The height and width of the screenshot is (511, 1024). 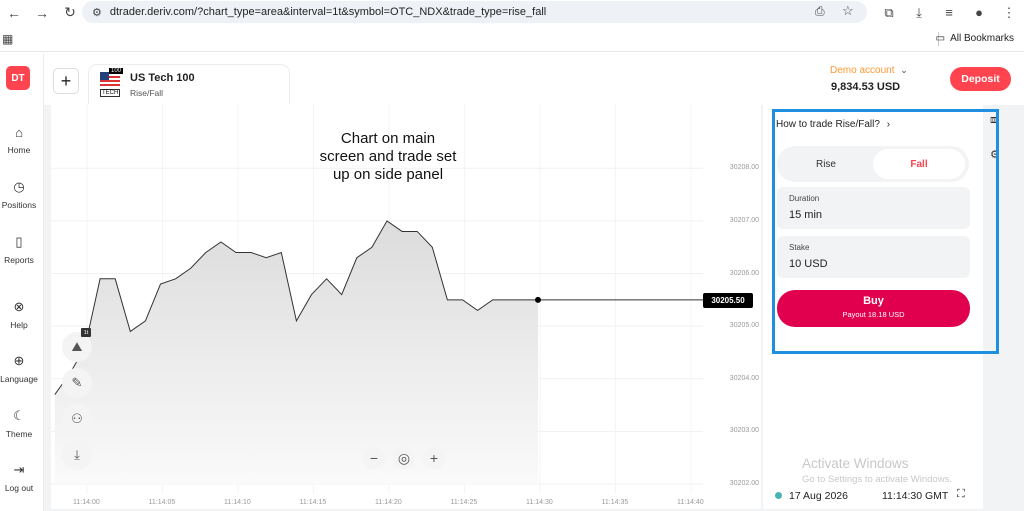 I want to click on x-tick-label: 11:14:35, so click(x=615, y=502).